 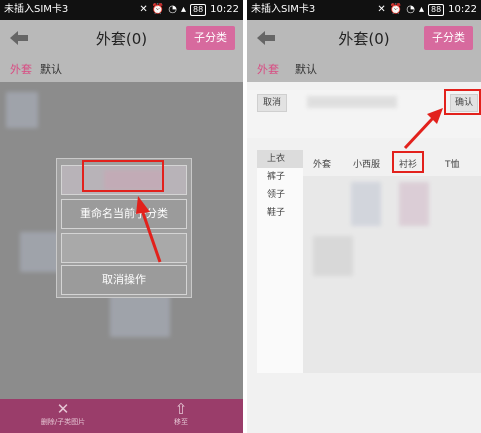 I want to click on bottom-action-bar: ✕ 删除/子类图片 ⇧ 移至, so click(x=121, y=416).